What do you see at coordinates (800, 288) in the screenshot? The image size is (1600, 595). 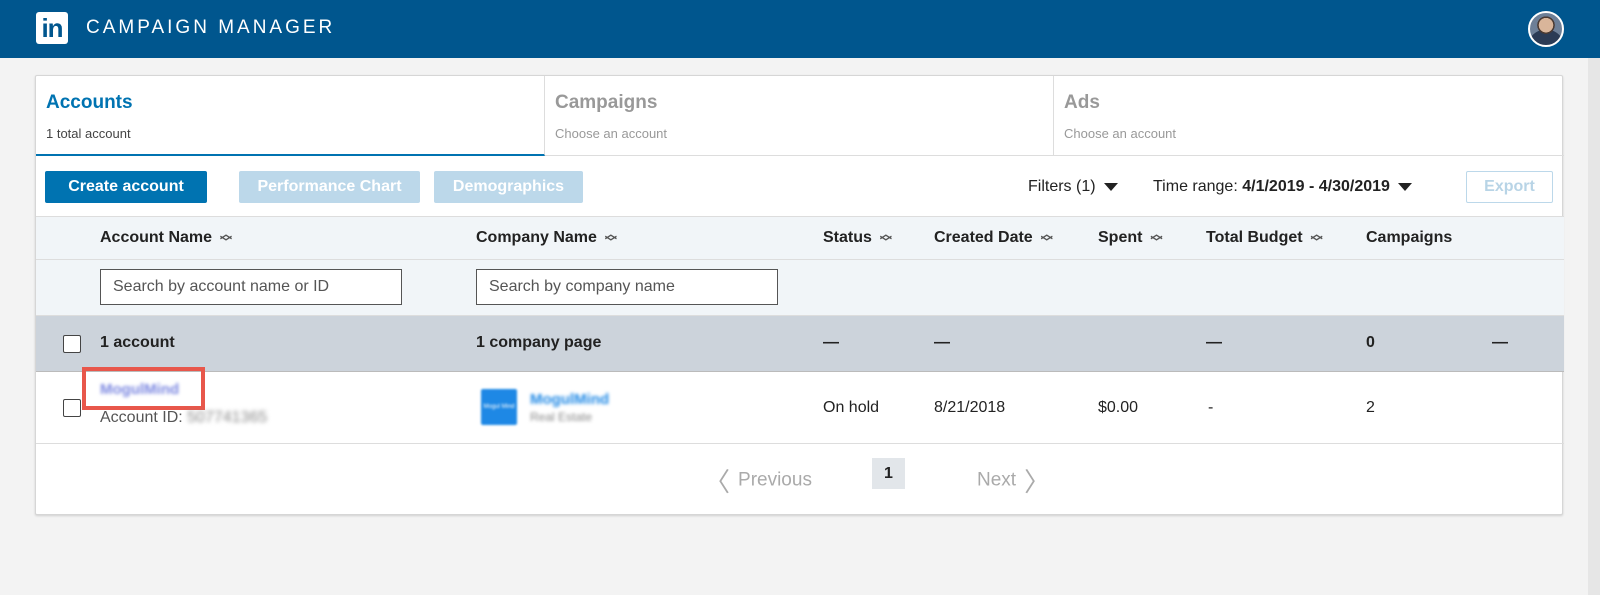 I see `search-row` at bounding box center [800, 288].